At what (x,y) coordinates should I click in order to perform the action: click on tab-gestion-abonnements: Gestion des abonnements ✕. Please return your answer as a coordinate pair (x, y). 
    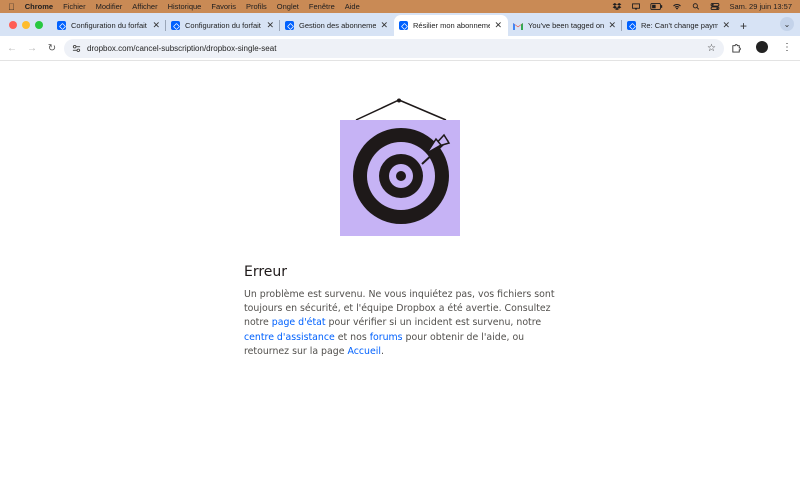
    Looking at the image, I should click on (337, 25).